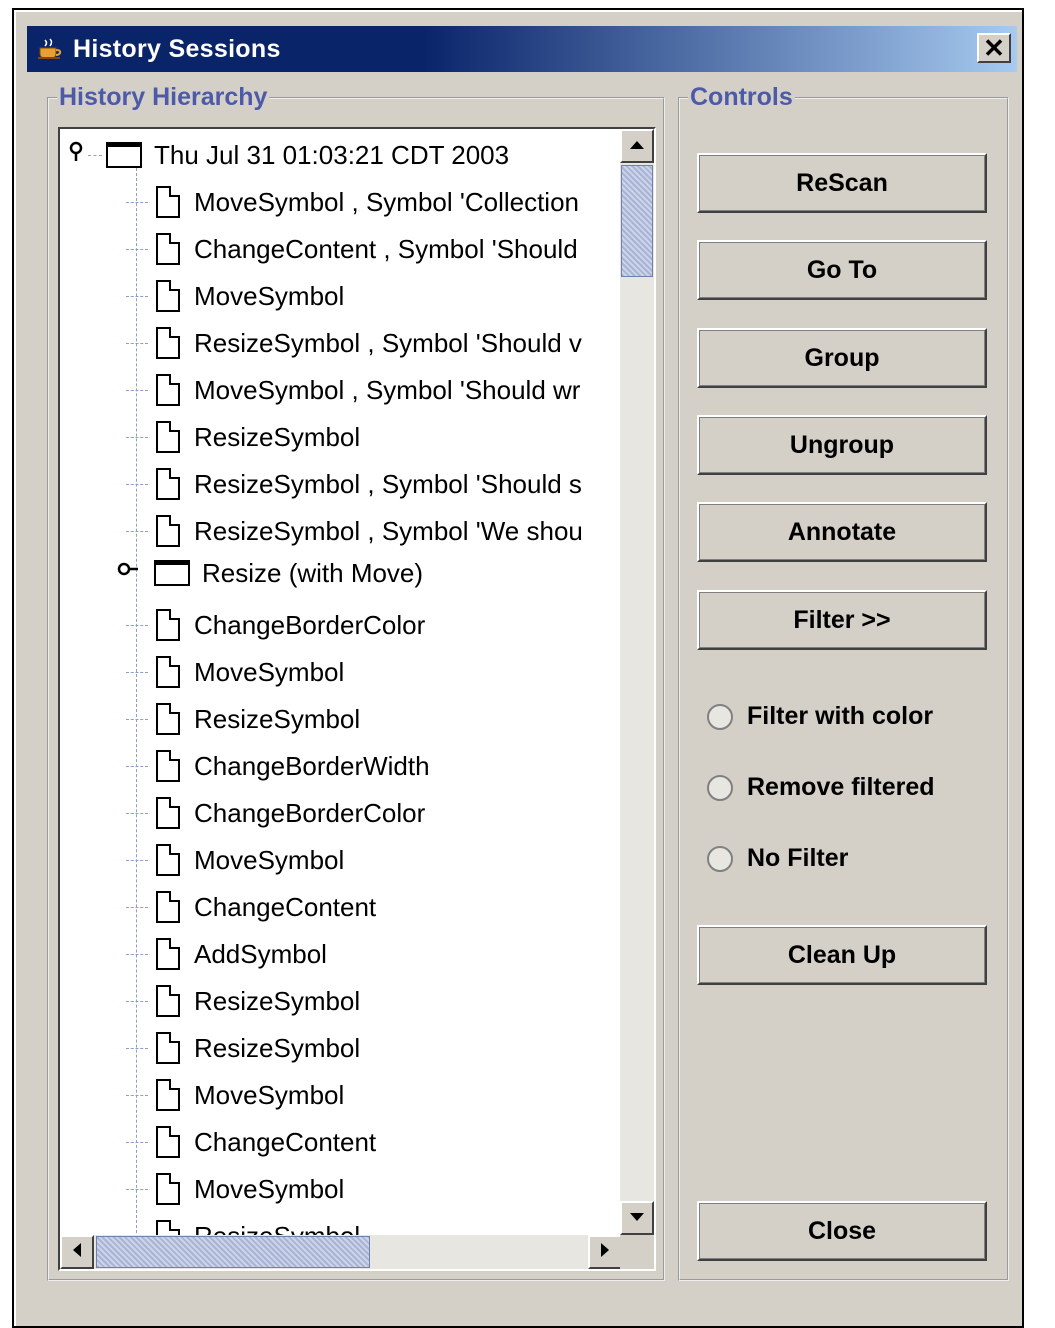  I want to click on radio-remove-filtered: Remove filtered, so click(821, 787).